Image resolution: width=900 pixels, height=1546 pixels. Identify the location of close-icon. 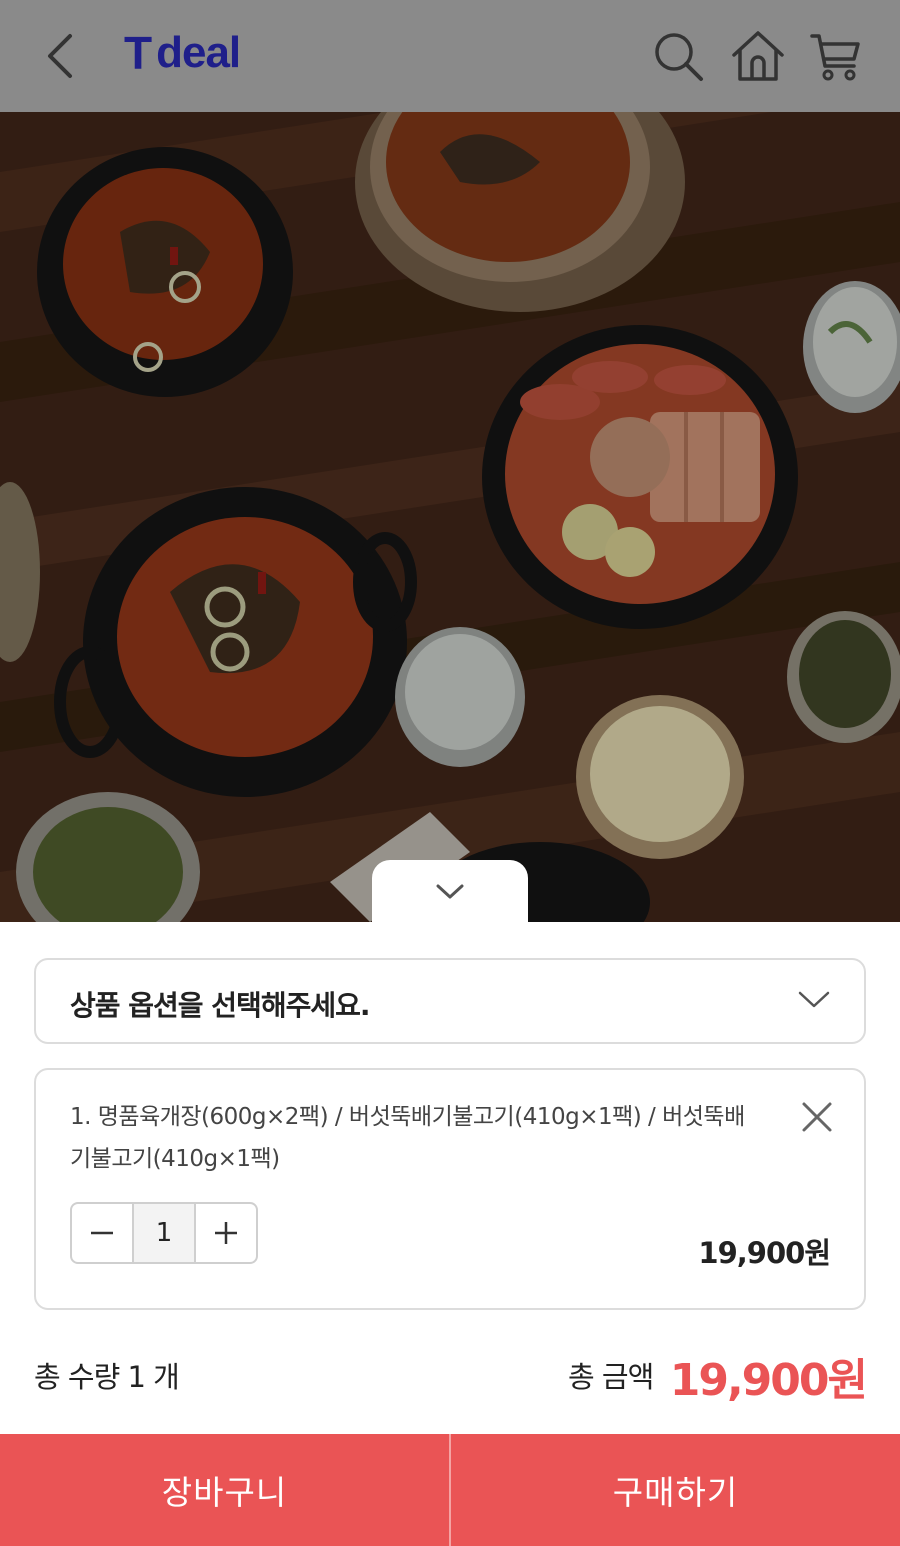
(817, 1117).